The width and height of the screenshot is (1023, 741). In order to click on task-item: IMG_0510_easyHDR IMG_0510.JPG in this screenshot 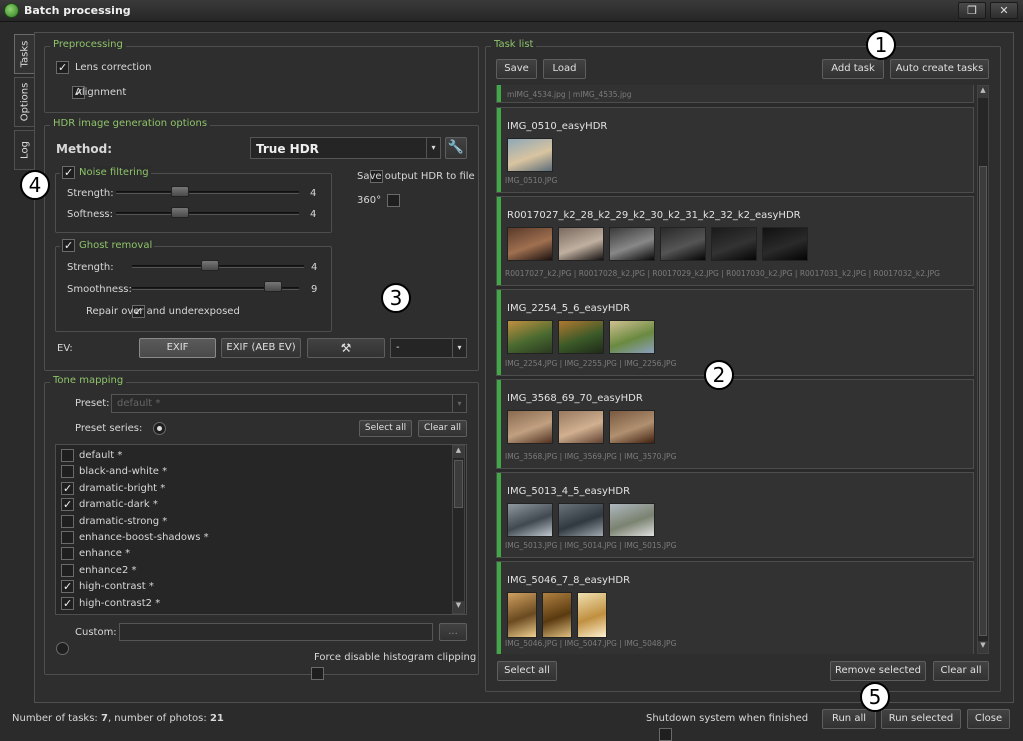, I will do `click(735, 150)`.